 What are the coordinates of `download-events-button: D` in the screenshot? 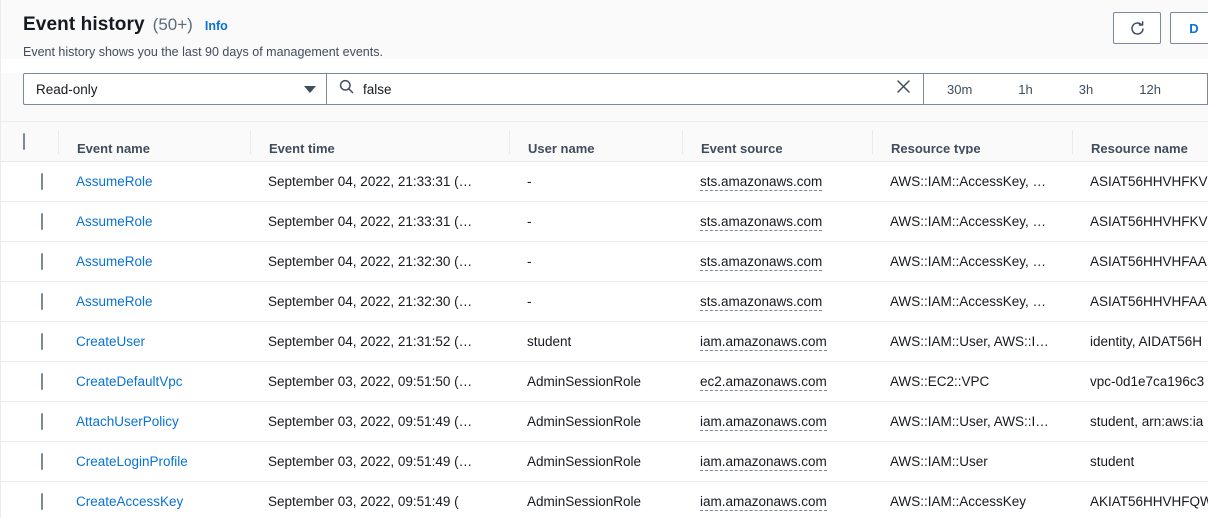 It's located at (1189, 28).